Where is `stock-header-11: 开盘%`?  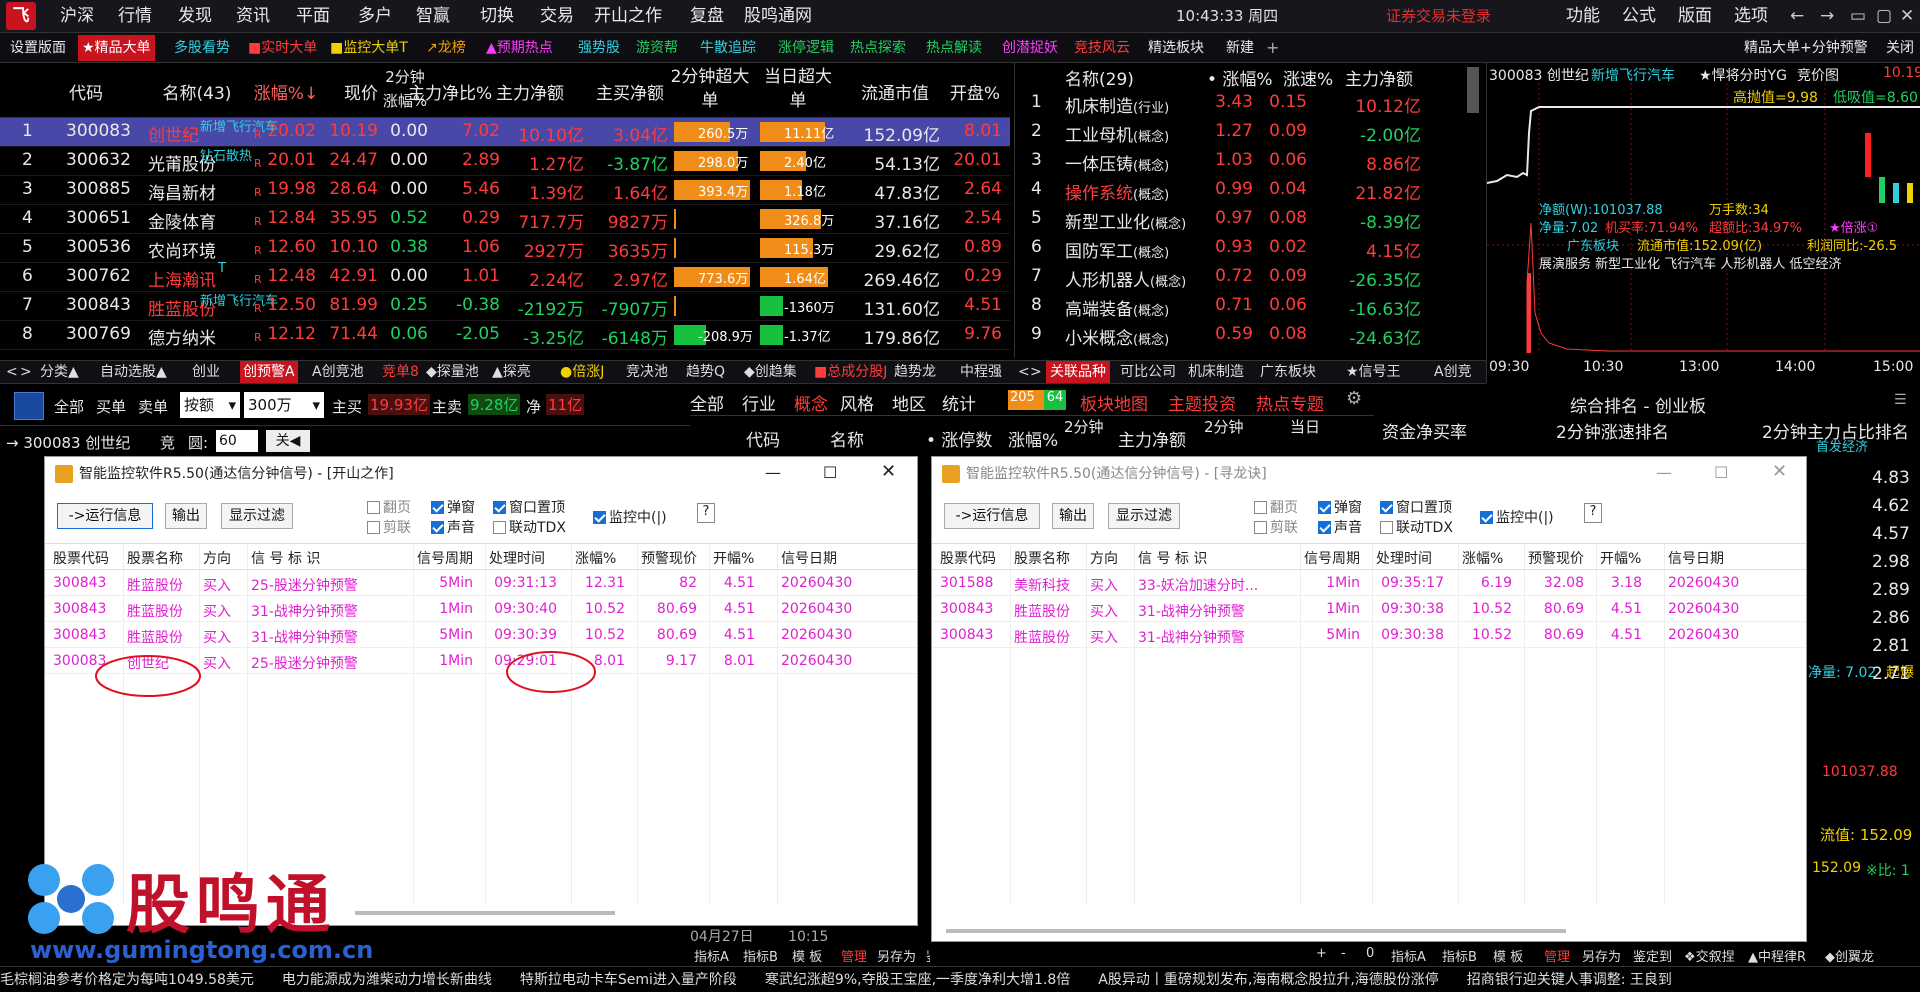
stock-header-11: 开盘% is located at coordinates (975, 91).